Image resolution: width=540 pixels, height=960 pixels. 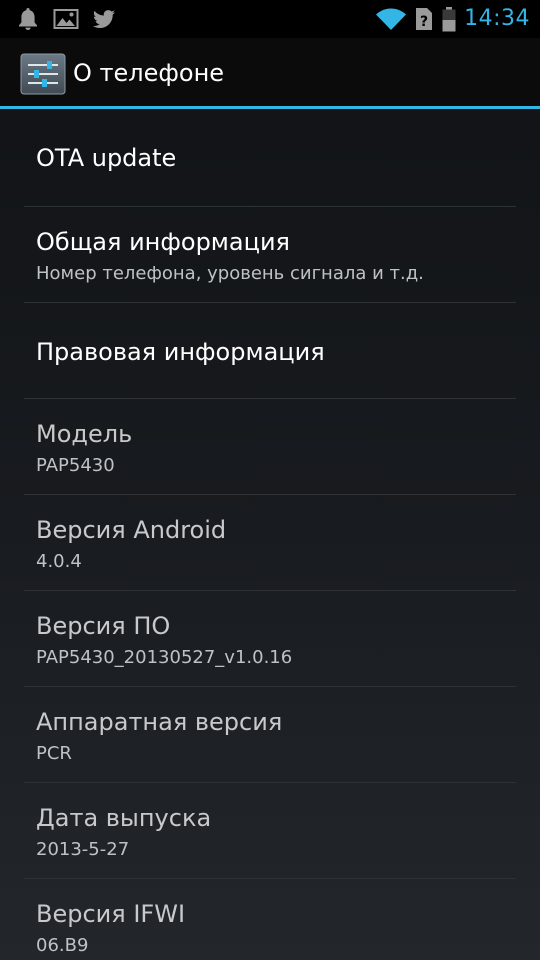 What do you see at coordinates (270, 158) in the screenshot?
I see `list-item-ota-update: OTA update` at bounding box center [270, 158].